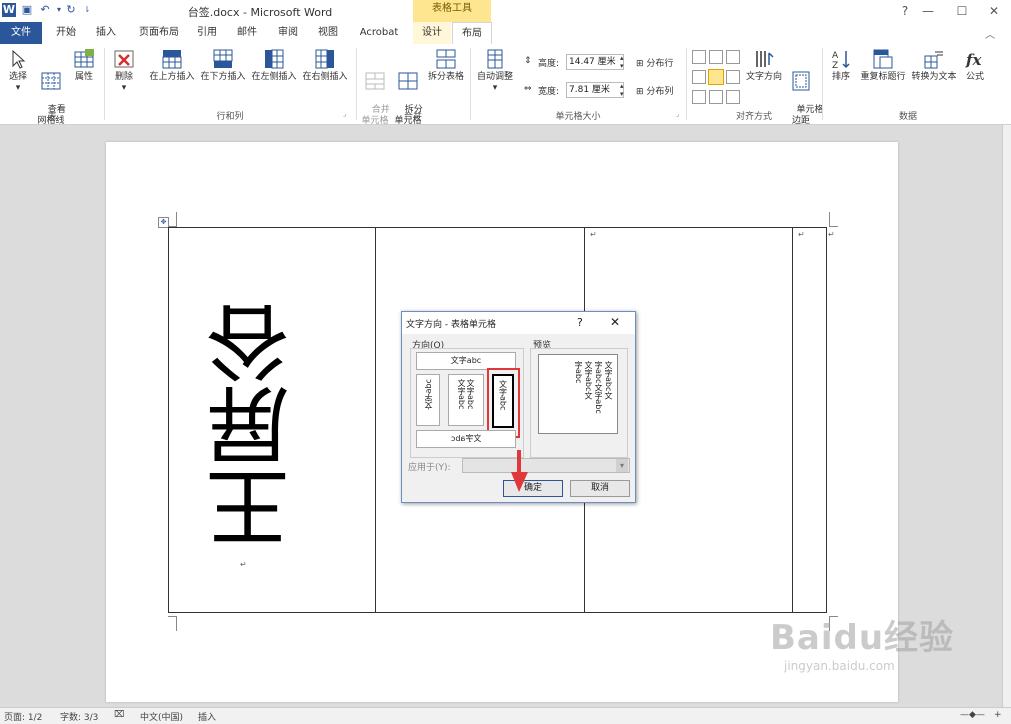 This screenshot has width=1011, height=724. I want to click on gridlines-icon, so click(51, 81).